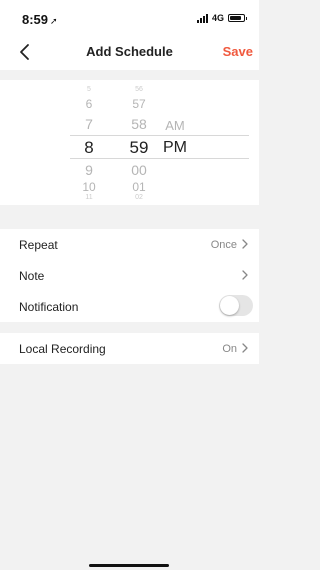 Image resolution: width=320 pixels, height=570 pixels. Describe the element at coordinates (35, 19) in the screenshot. I see `status-time-text: 8:59` at that location.